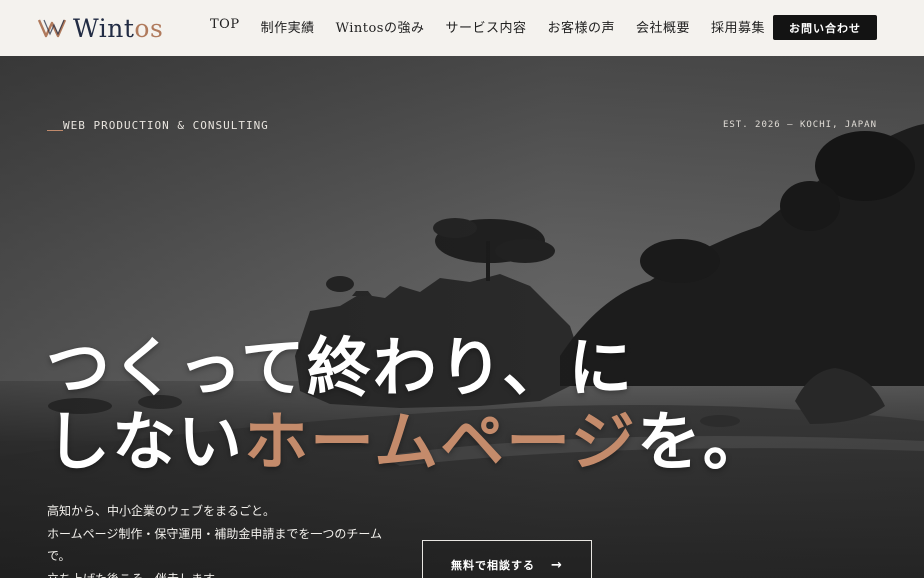  Describe the element at coordinates (799, 125) in the screenshot. I see `established-note: EST. 2026 — KOCHI, JAPAN` at that location.